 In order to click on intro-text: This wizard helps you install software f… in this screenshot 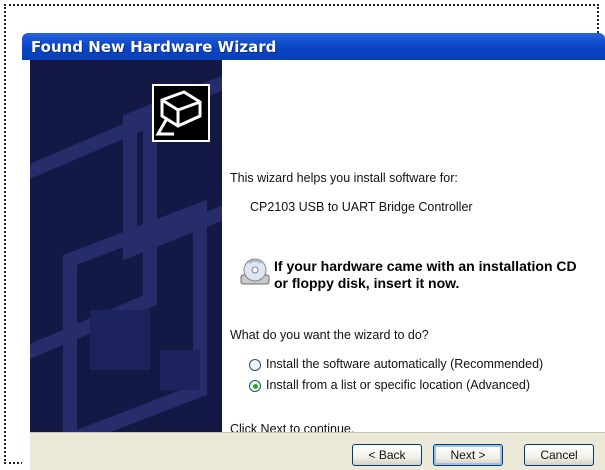, I will do `click(344, 178)`.